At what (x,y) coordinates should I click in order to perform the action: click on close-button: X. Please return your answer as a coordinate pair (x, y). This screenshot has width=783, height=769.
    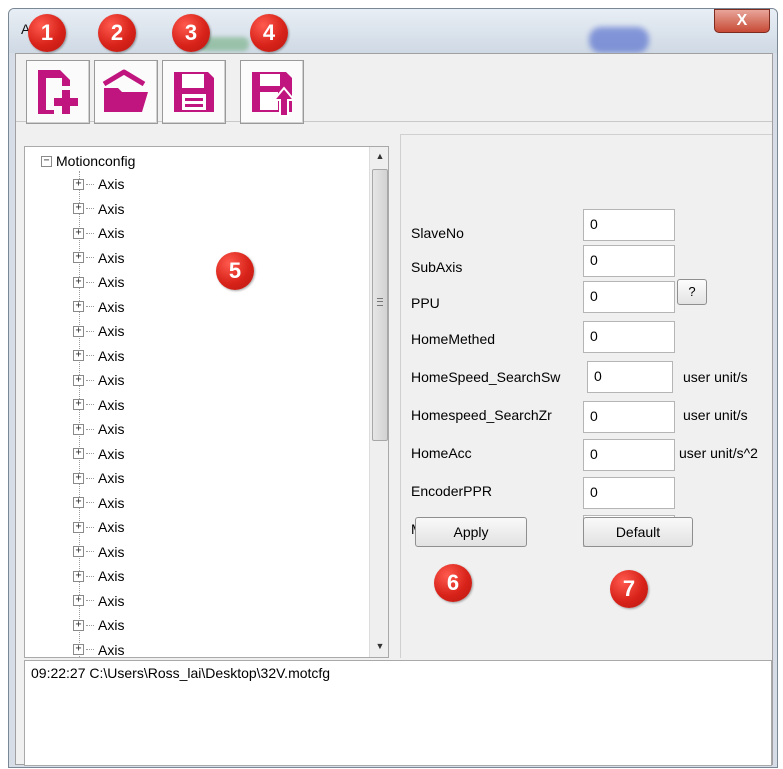
    Looking at the image, I should click on (742, 21).